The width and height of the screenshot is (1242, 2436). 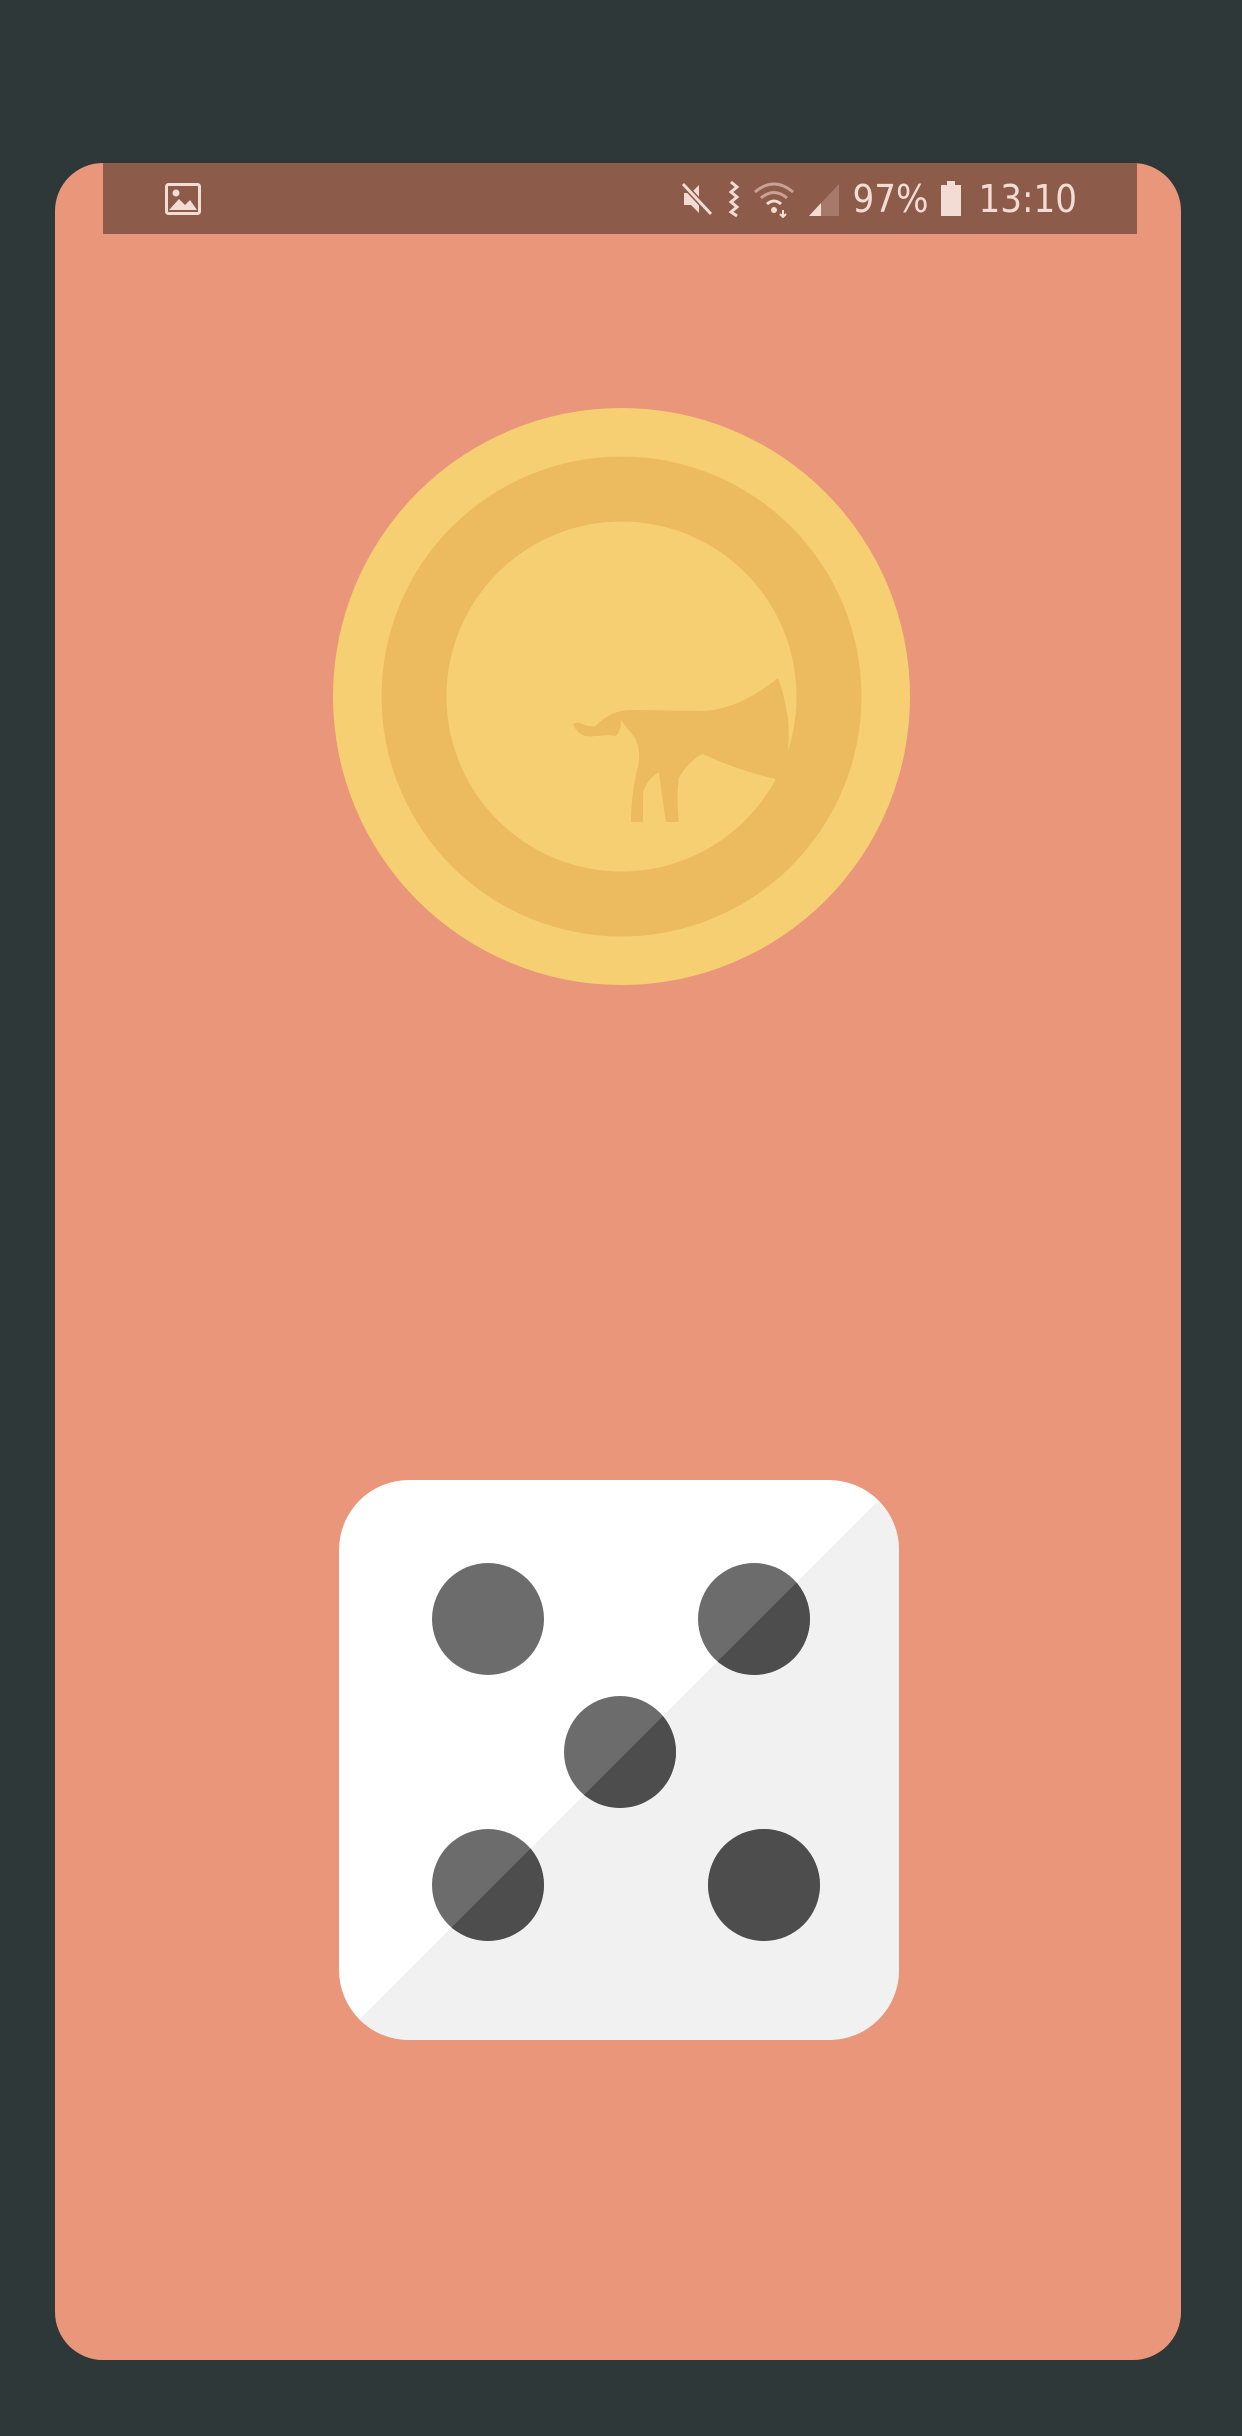 I want to click on status-bar: 97% 13:10, so click(x=620, y=198).